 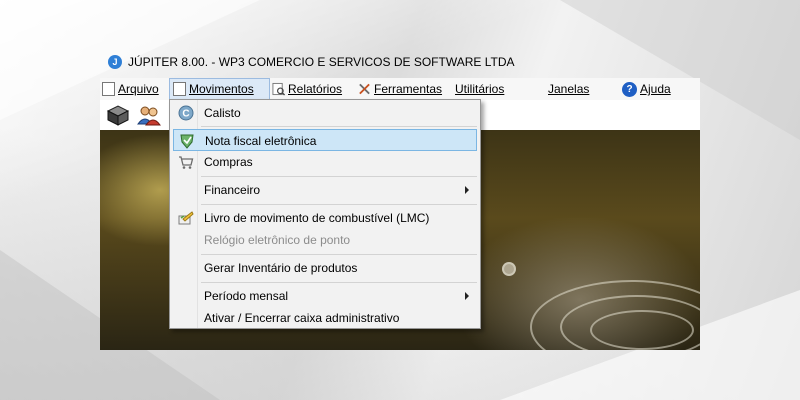 I want to click on menu-label: Movimentos, so click(x=221, y=89).